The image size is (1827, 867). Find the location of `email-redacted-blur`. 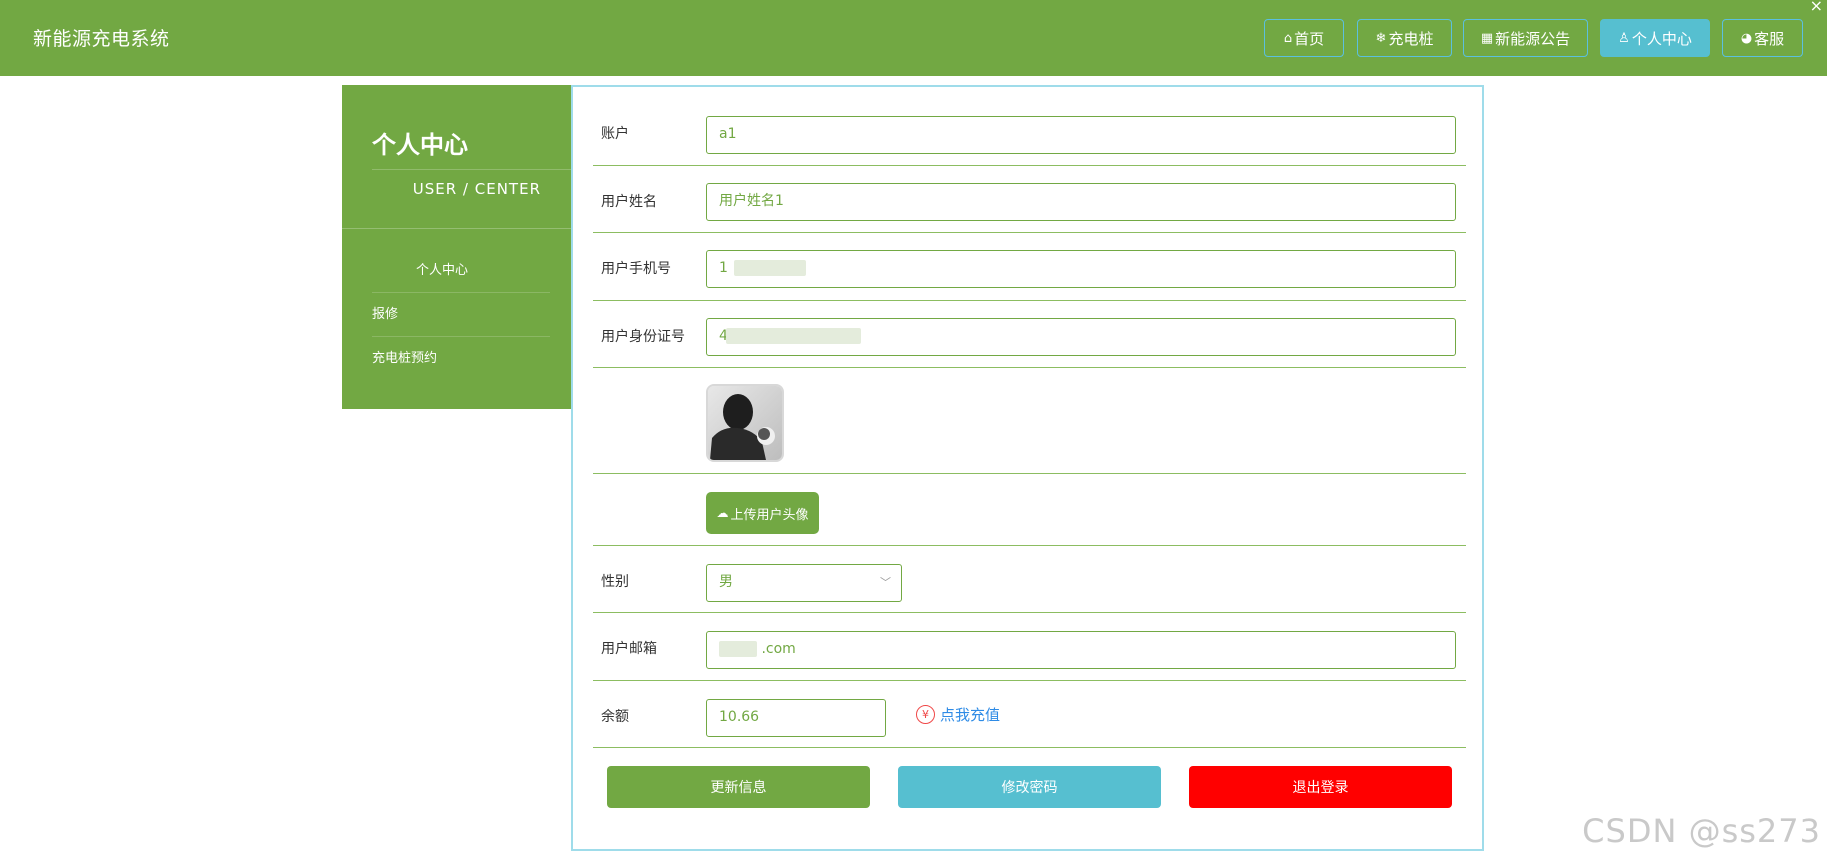

email-redacted-blur is located at coordinates (738, 649).